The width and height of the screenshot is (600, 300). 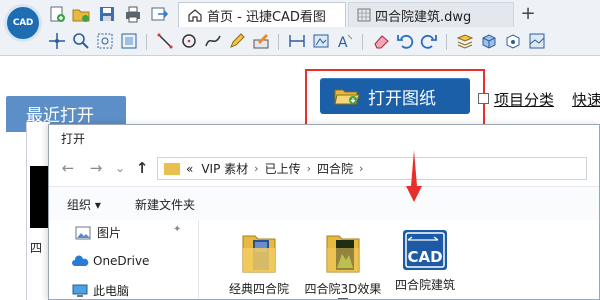 What do you see at coordinates (80, 261) in the screenshot?
I see `cloud-icon` at bounding box center [80, 261].